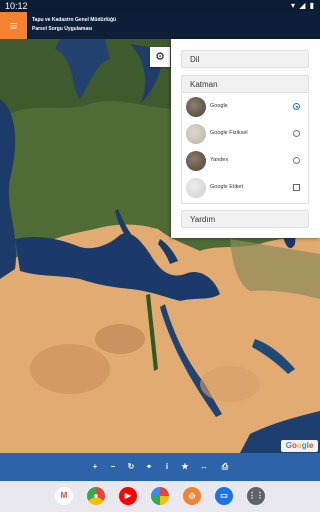  Describe the element at coordinates (246, 107) in the screenshot. I see `layer-row-google: Google` at that location.